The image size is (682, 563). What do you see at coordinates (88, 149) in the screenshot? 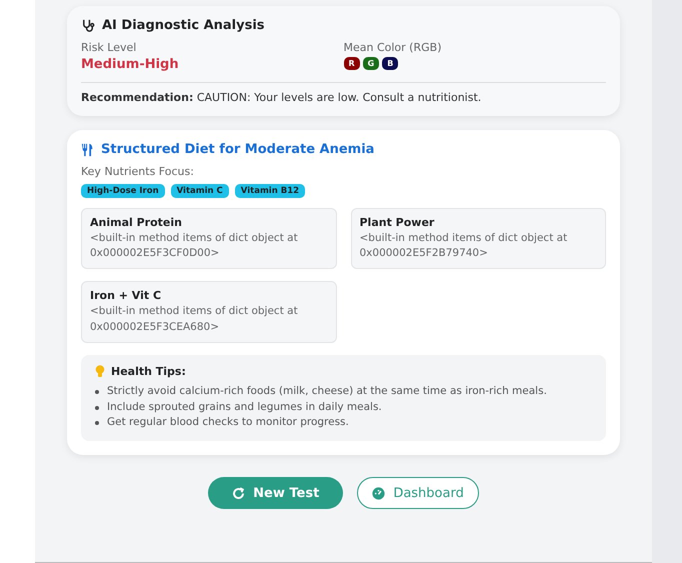
I see `utensils-icon` at bounding box center [88, 149].